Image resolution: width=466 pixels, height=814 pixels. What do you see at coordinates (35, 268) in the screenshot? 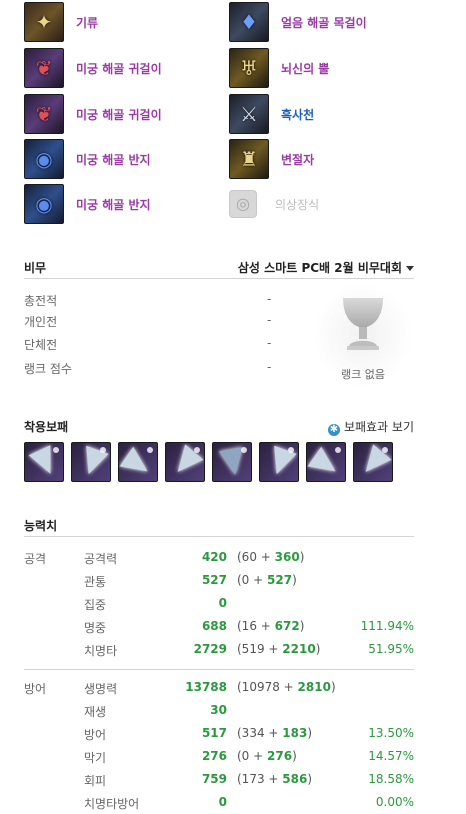
I see `pvp-title: 비무` at bounding box center [35, 268].